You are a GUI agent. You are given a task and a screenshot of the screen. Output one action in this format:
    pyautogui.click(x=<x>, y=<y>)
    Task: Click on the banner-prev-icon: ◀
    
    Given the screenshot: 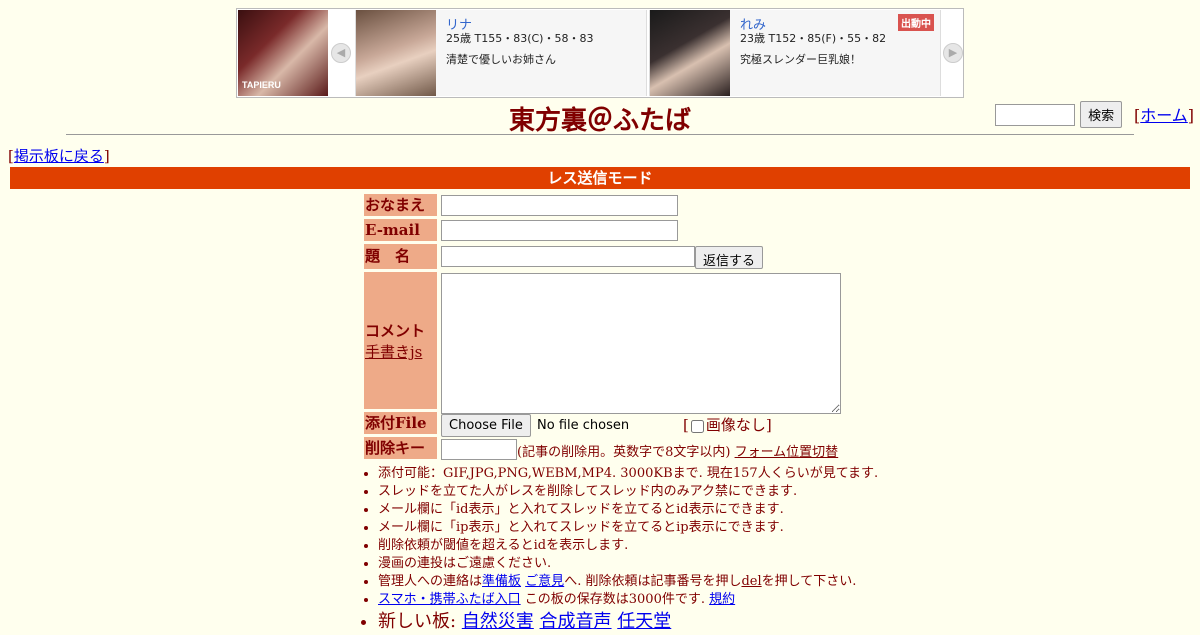 What is the action you would take?
    pyautogui.click(x=341, y=53)
    